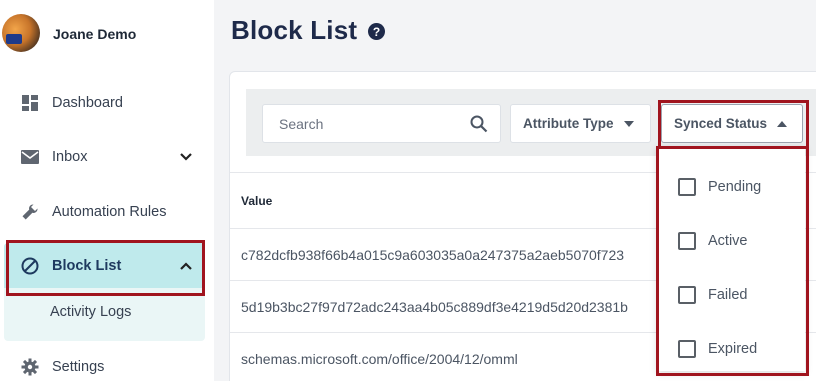  I want to click on dashboard-icon, so click(30, 103).